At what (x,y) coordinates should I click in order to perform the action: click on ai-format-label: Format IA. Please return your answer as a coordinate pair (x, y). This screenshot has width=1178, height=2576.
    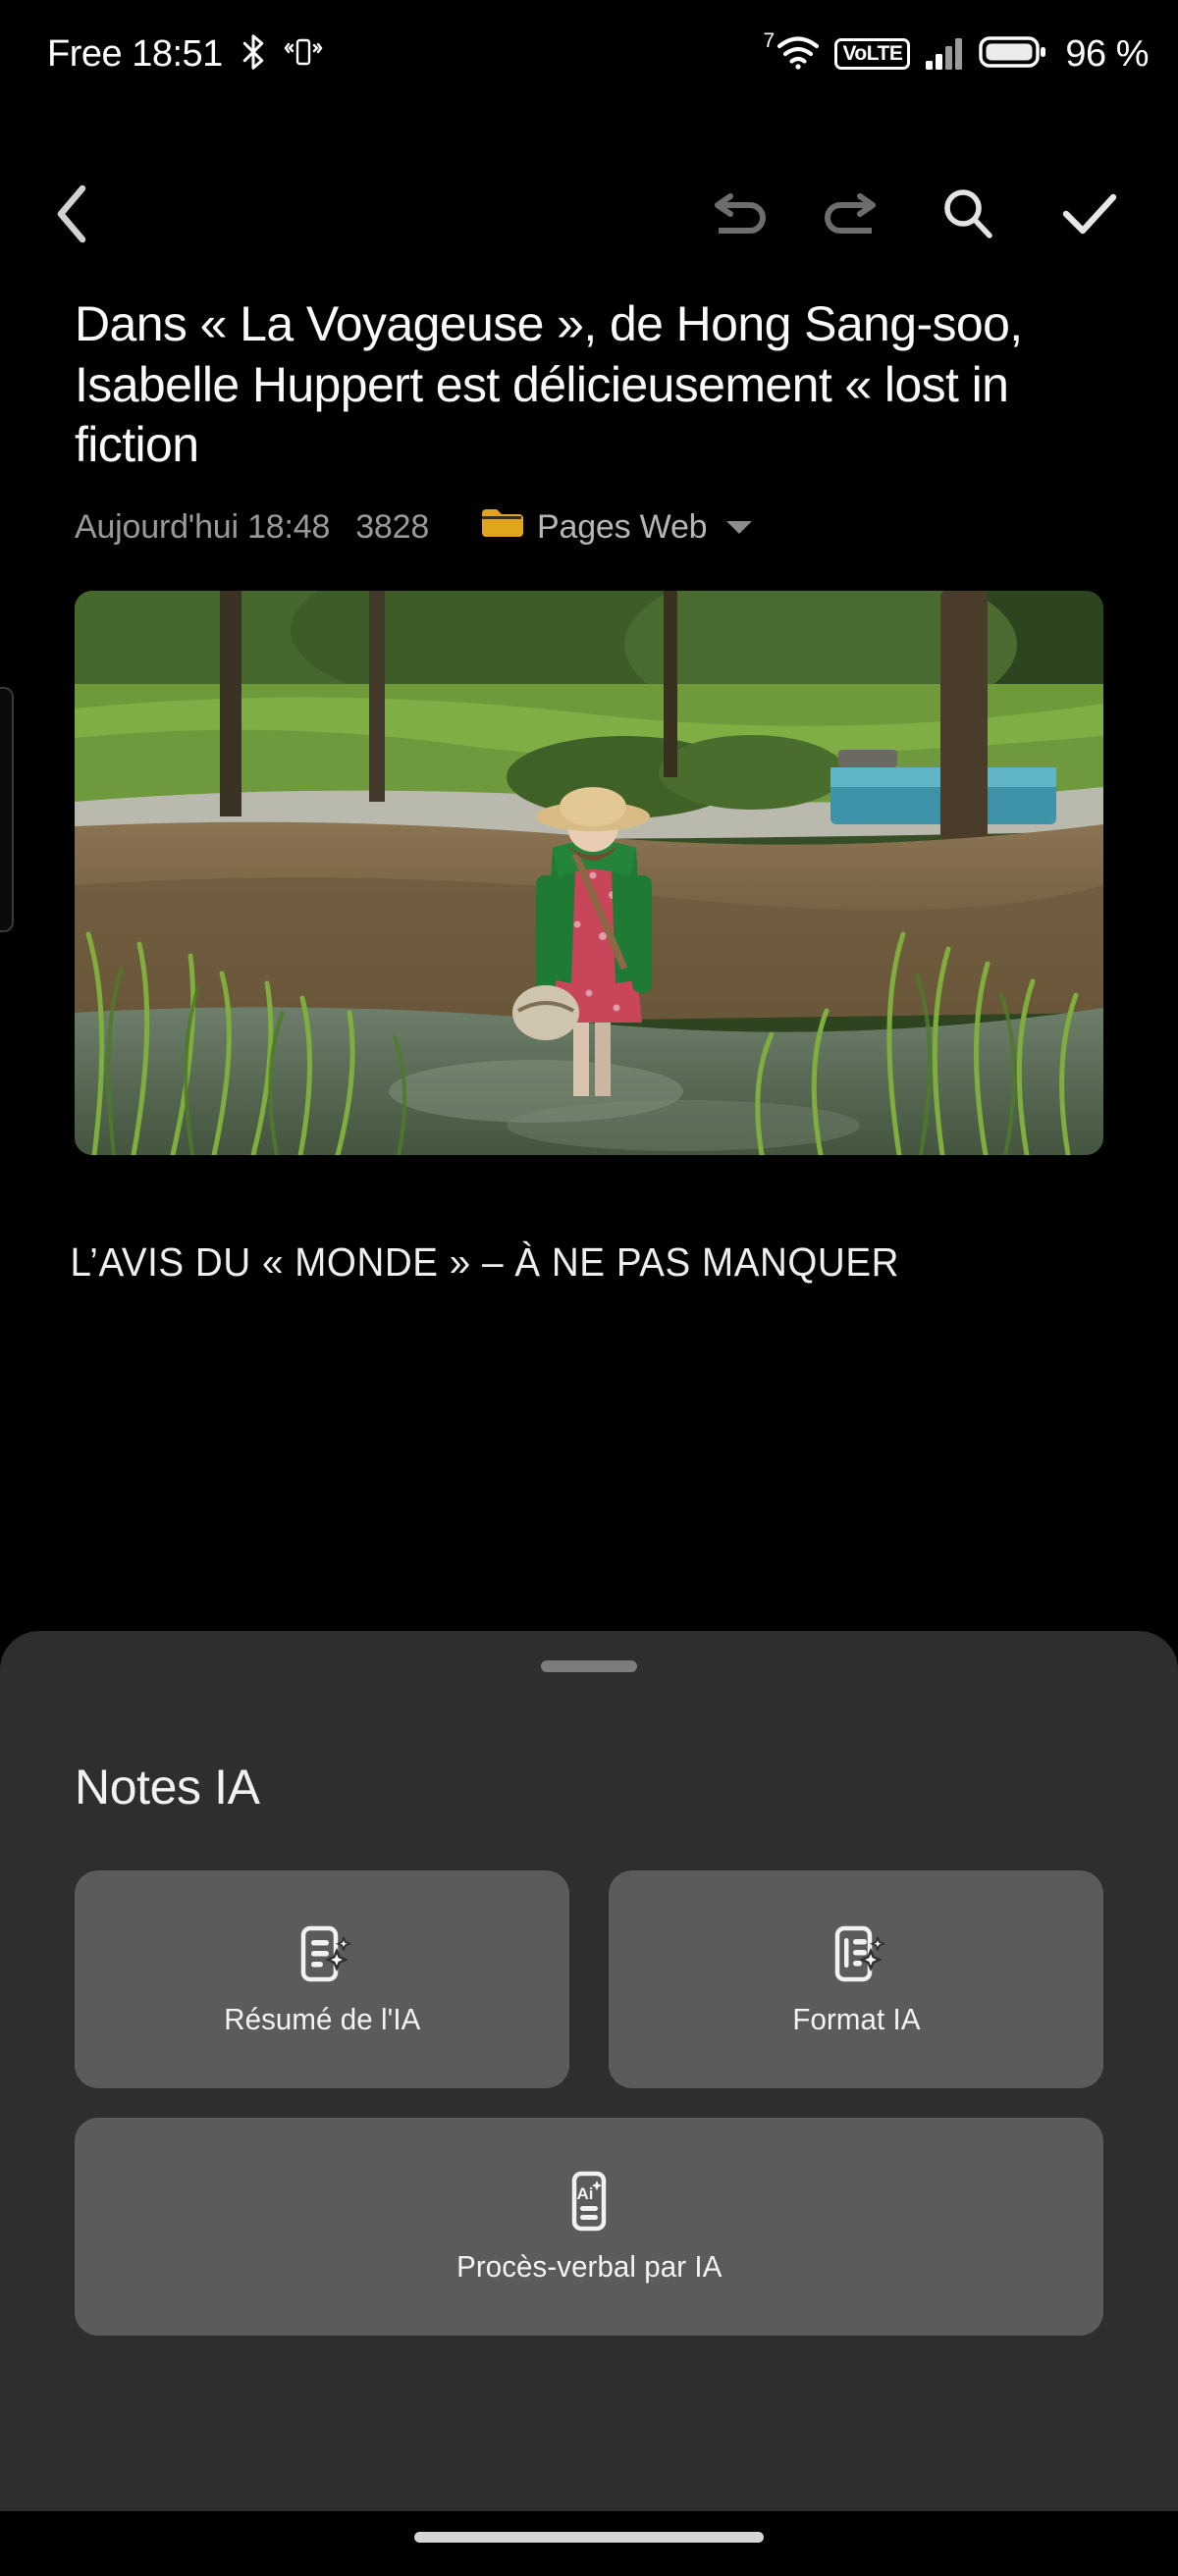
    Looking at the image, I should click on (856, 2019).